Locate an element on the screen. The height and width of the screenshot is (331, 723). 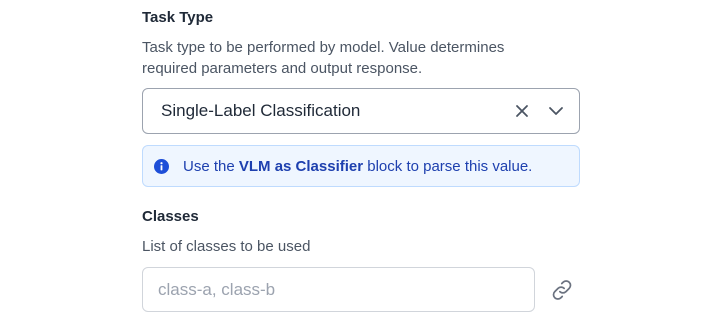
close-icon is located at coordinates (522, 111).